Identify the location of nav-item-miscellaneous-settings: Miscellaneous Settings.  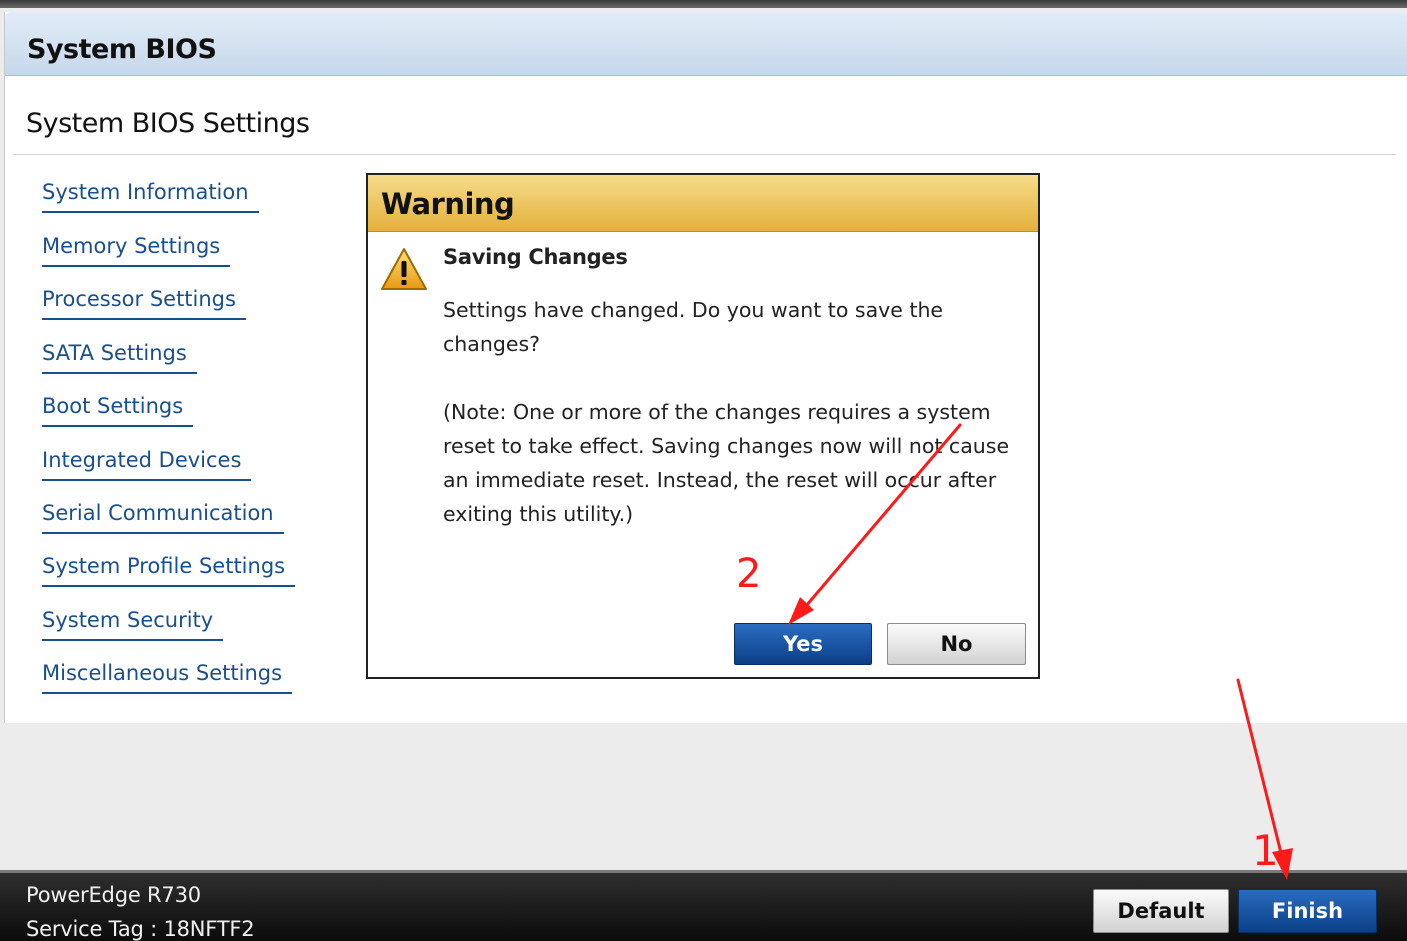
(167, 677).